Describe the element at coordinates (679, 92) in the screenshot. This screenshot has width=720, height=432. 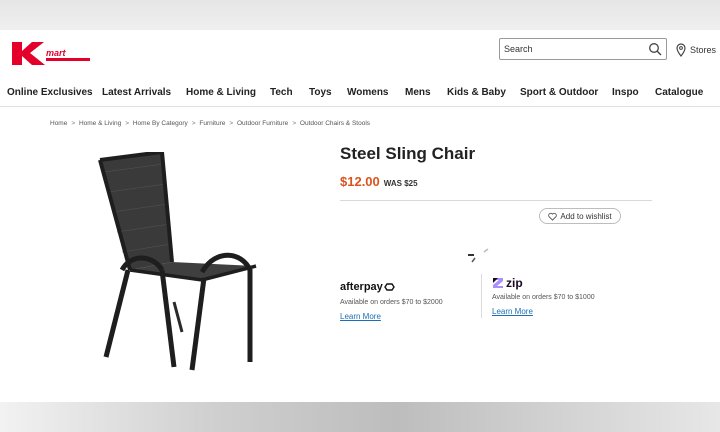
I see `nav-item-catalogue: Catalogue` at that location.